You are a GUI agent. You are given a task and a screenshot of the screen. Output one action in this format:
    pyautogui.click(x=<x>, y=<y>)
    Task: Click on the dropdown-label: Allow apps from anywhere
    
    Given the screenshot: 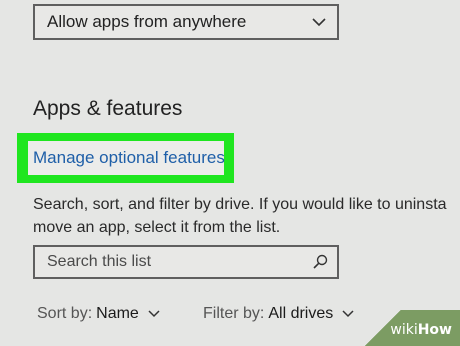 What is the action you would take?
    pyautogui.click(x=147, y=21)
    